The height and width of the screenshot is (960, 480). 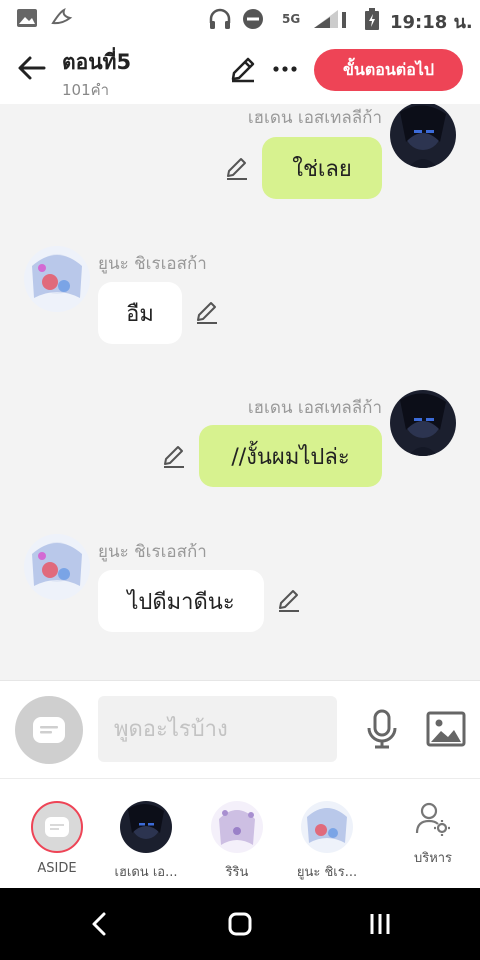 I want to click on character-aside: ASIDE, so click(x=57, y=834).